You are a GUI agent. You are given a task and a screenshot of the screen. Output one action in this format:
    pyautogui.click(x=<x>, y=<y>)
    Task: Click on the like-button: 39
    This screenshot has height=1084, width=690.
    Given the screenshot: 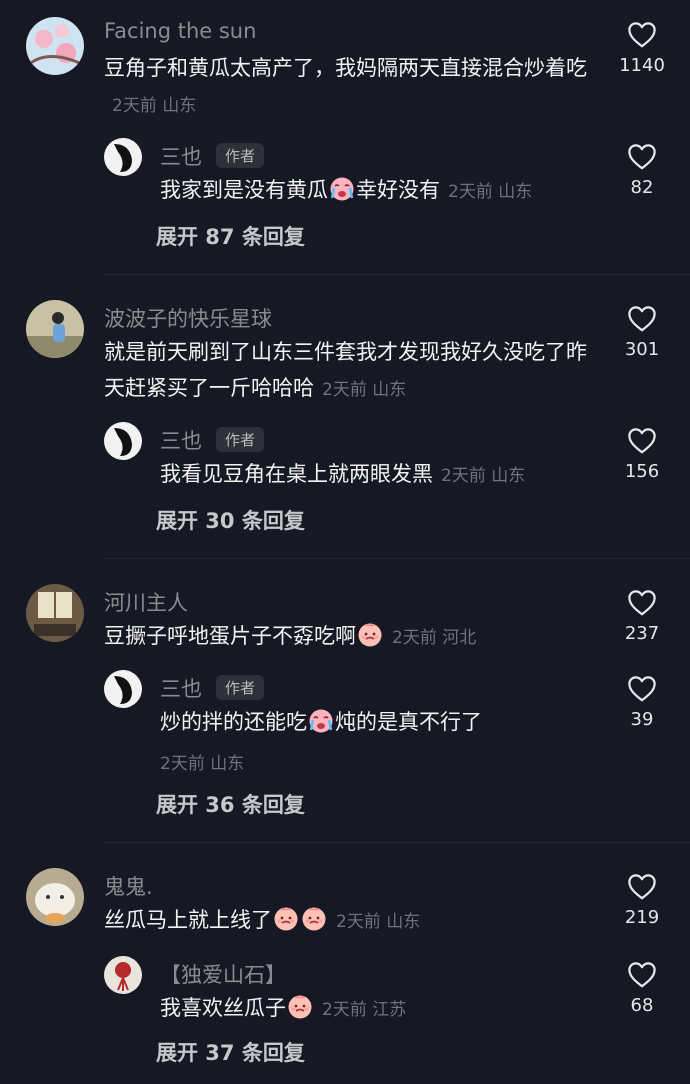 What is the action you would take?
    pyautogui.click(x=642, y=702)
    